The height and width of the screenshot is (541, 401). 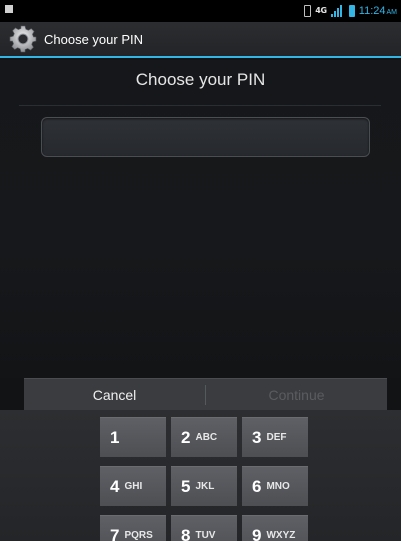 I want to click on key-5: 5 JKL, so click(x=204, y=486).